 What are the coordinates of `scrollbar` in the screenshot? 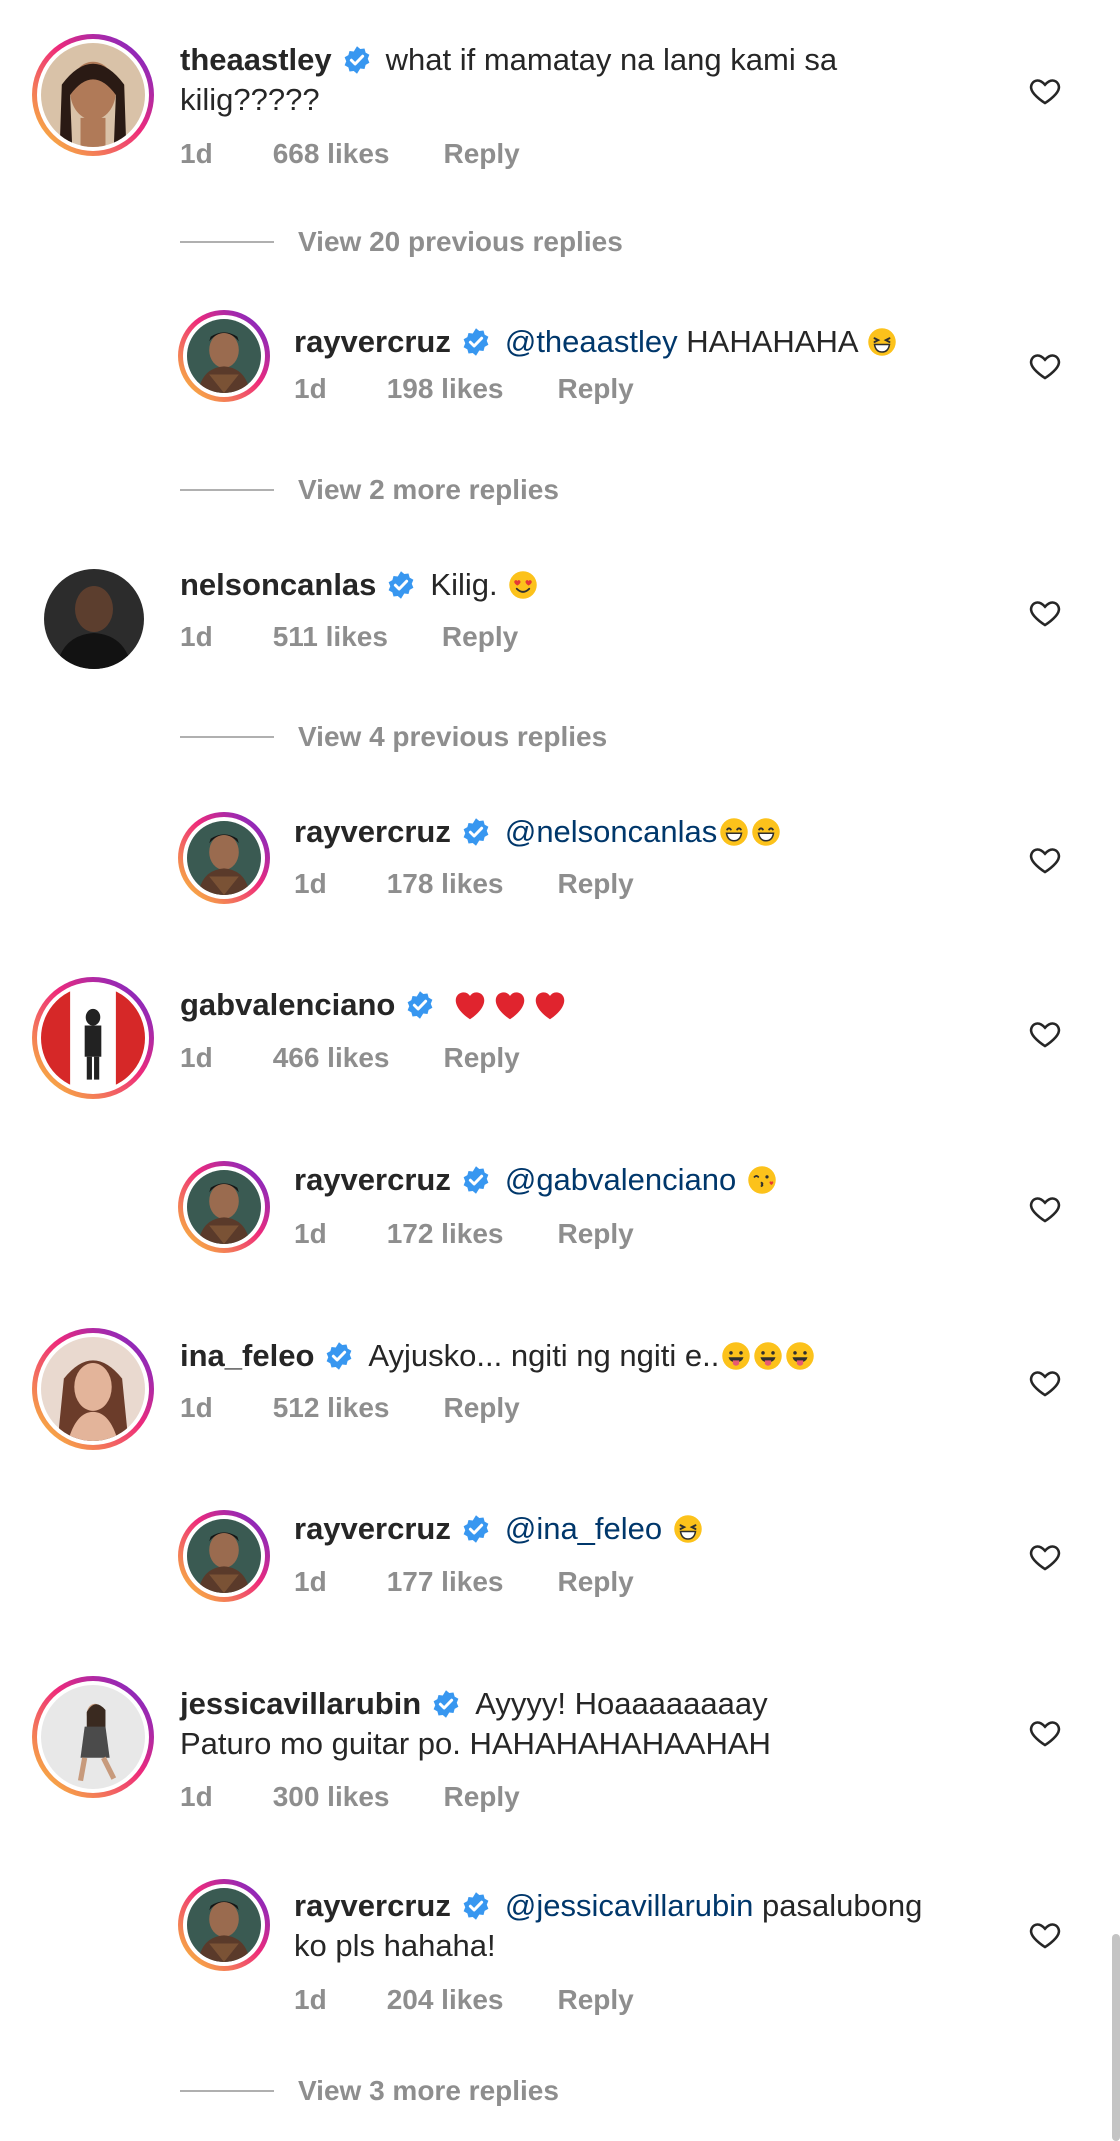 It's located at (1116, 2037).